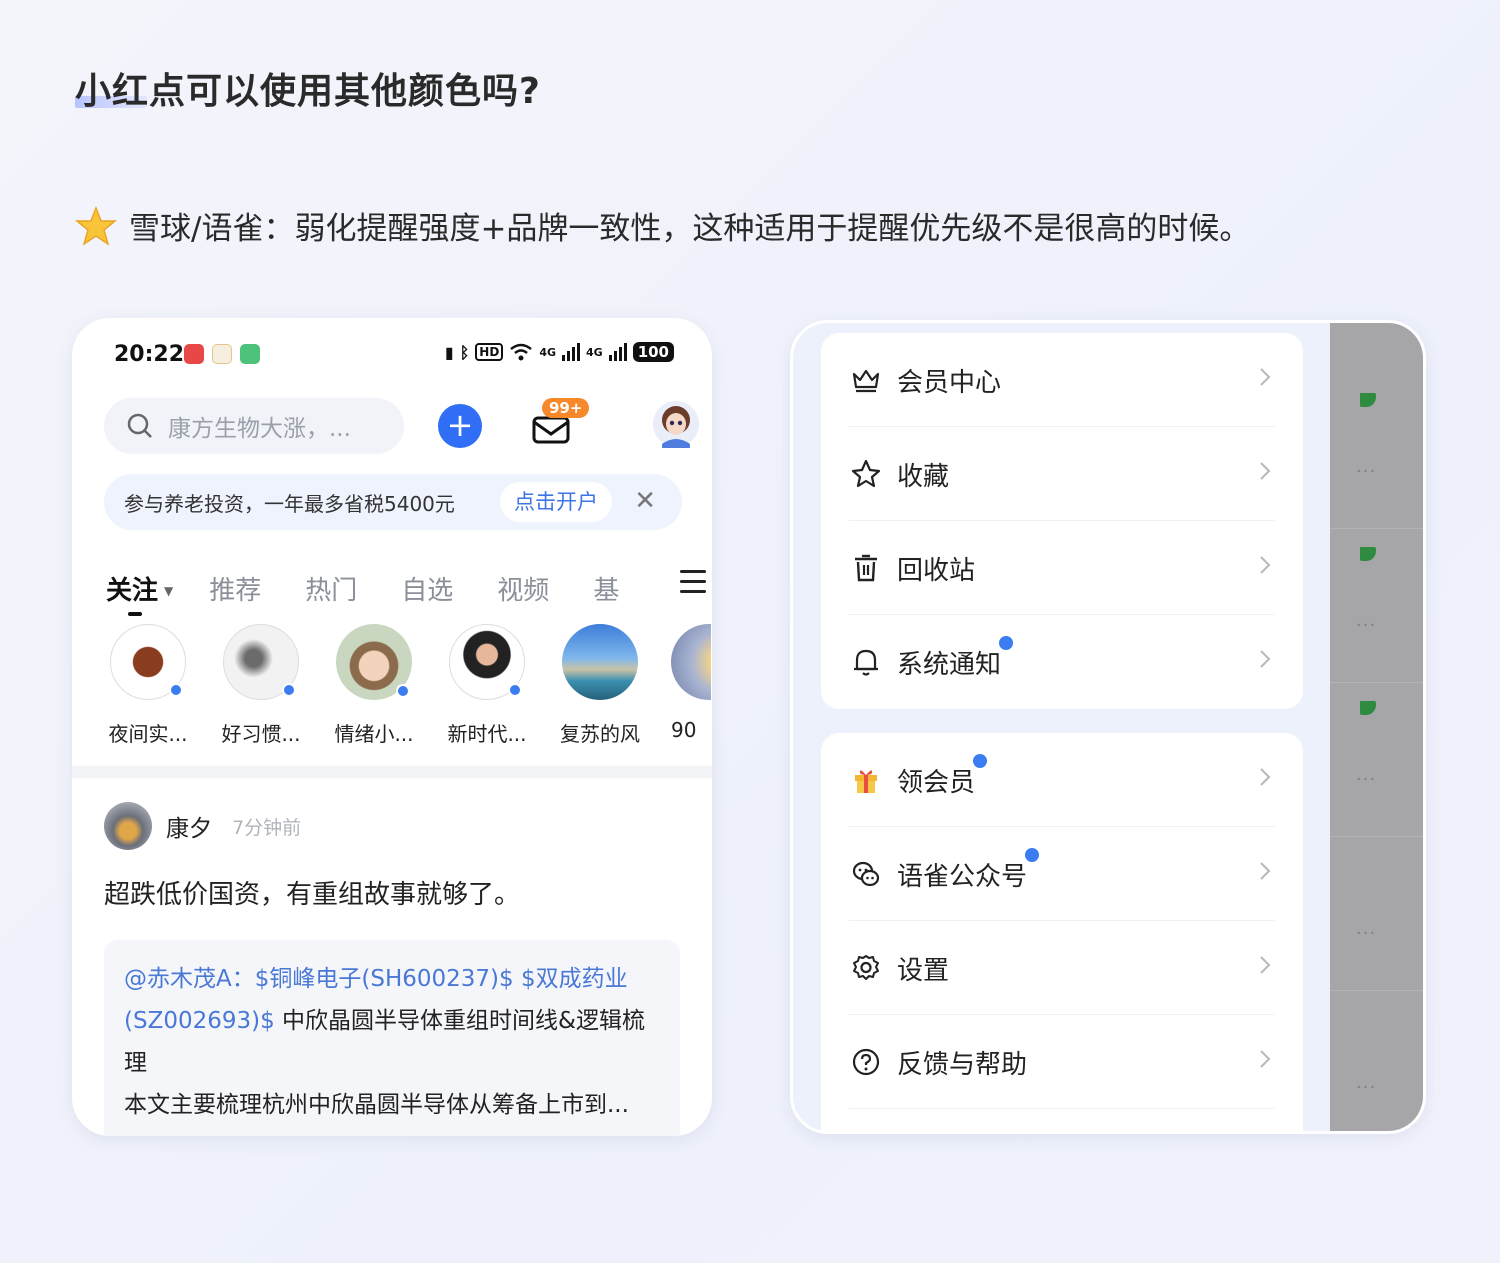 The width and height of the screenshot is (1500, 1263). What do you see at coordinates (566, 408) in the screenshot?
I see `mail-badge: 99+` at bounding box center [566, 408].